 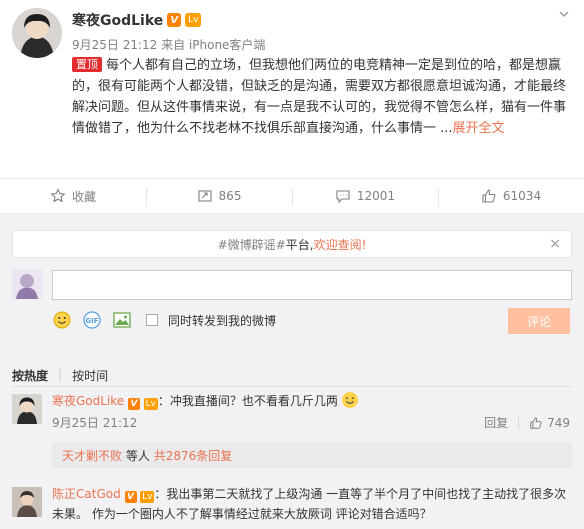 I want to click on author-row: 寒夜GodLike V Lv, so click(x=137, y=20).